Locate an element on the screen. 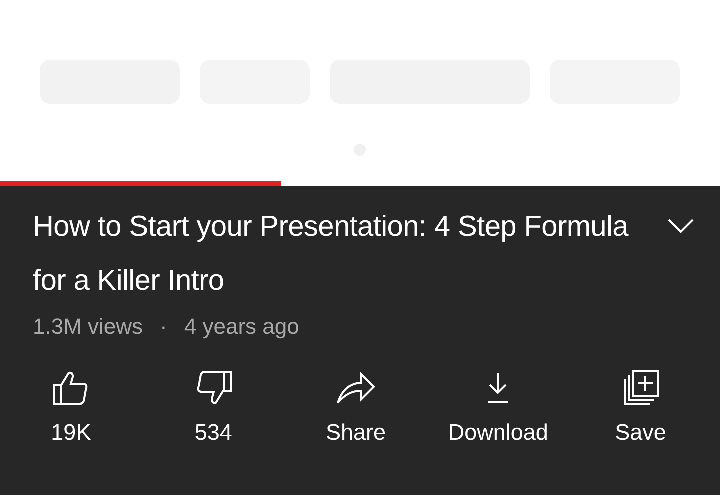  save-button: Save is located at coordinates (641, 407).